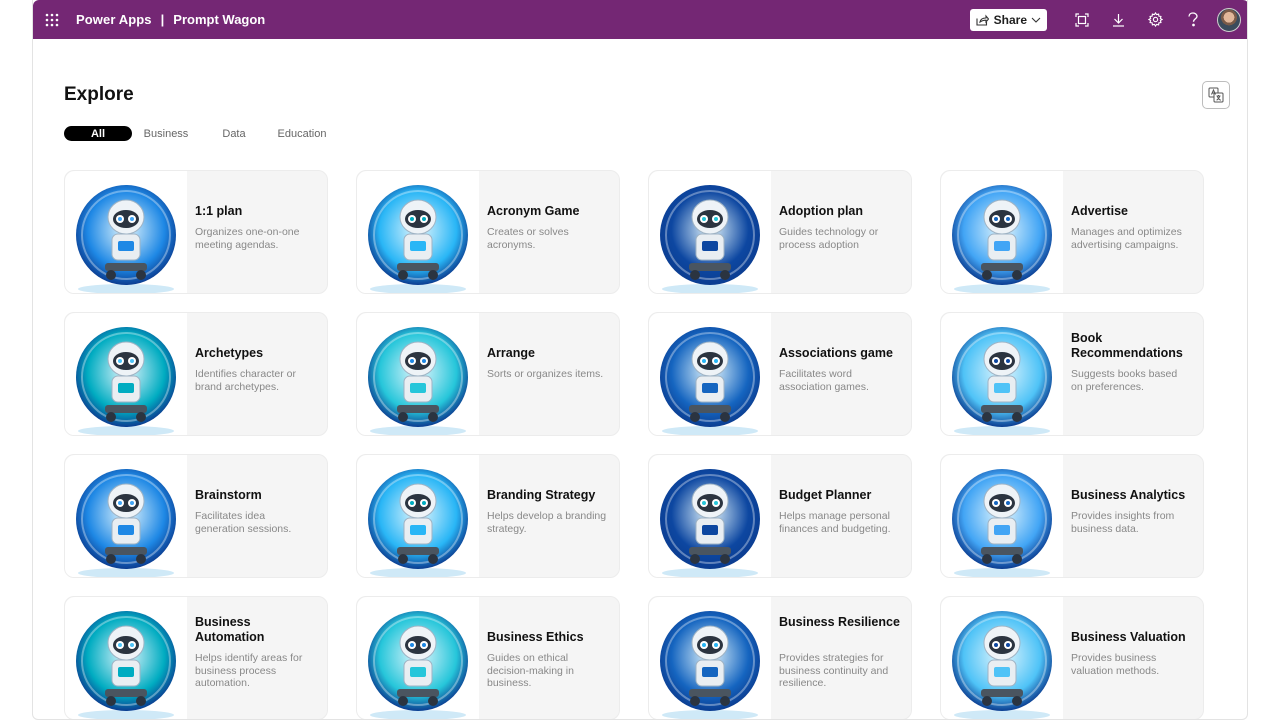  What do you see at coordinates (535, 637) in the screenshot?
I see `card-title: Business Ethics` at bounding box center [535, 637].